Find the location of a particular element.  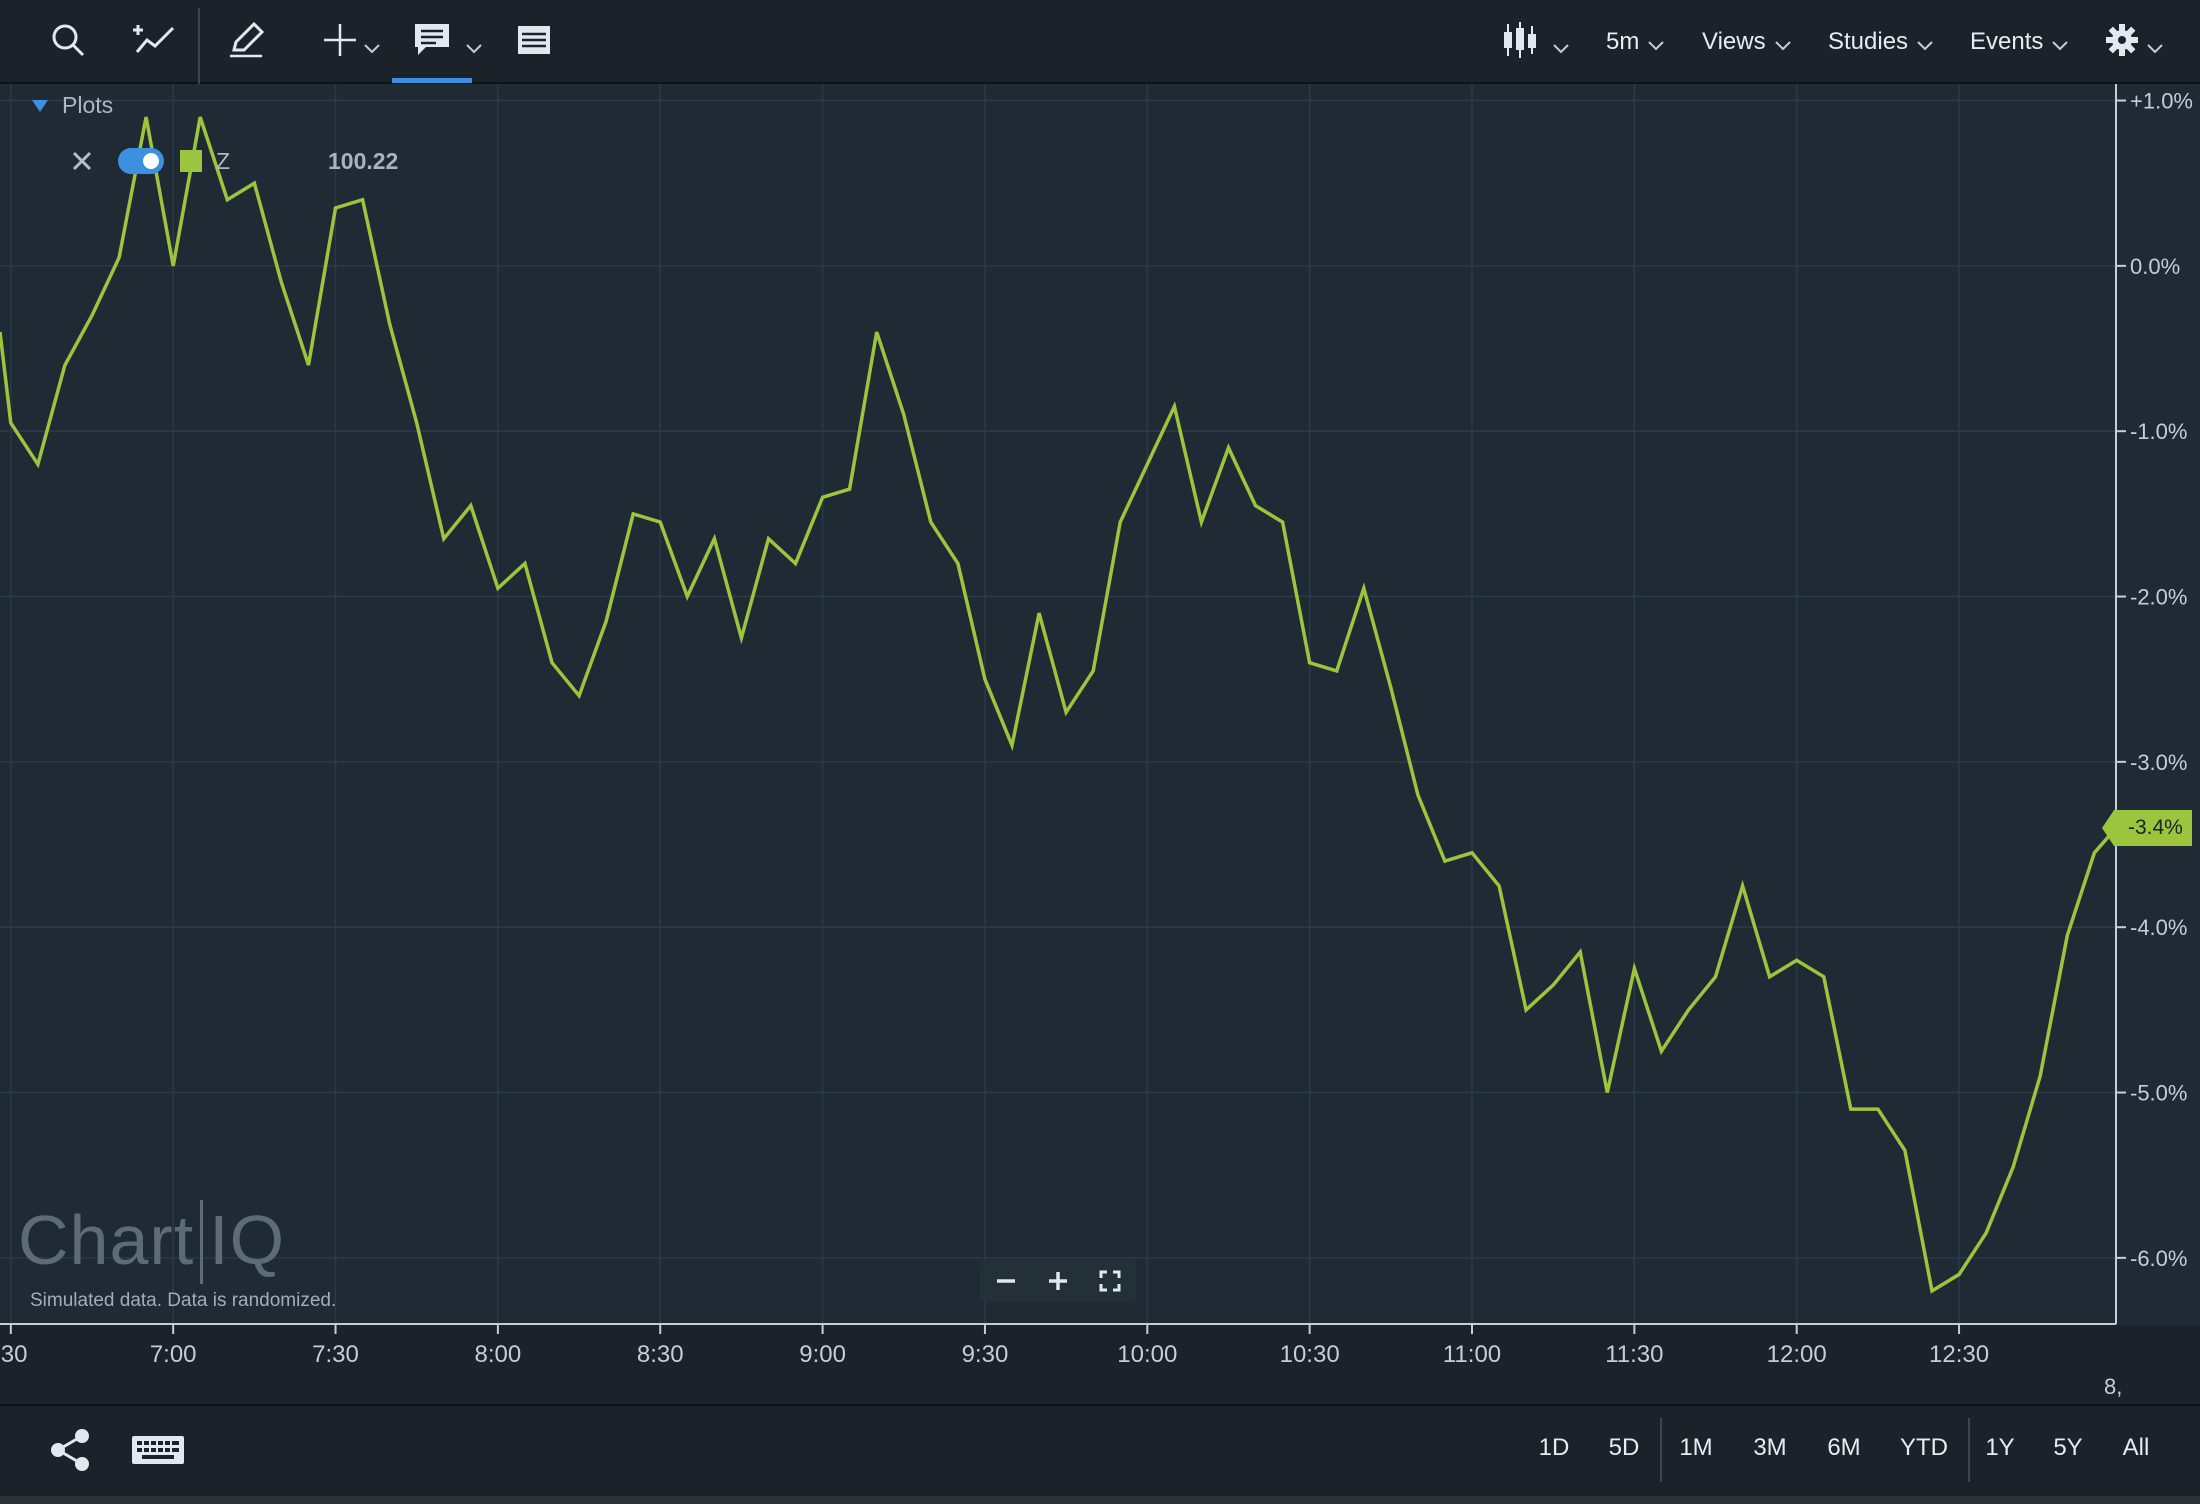

y-tick-label: -6.0% is located at coordinates (2158, 1258).